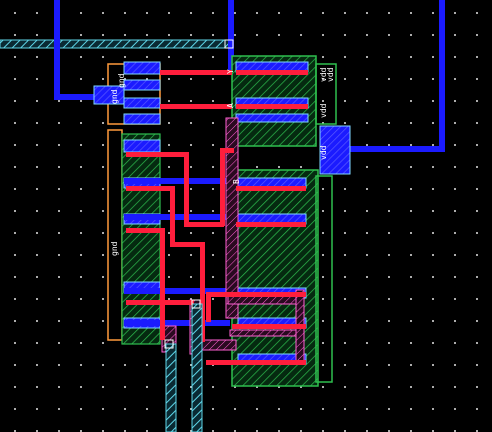 The image size is (492, 432). I want to click on label-gnd-1: gnd, so click(114, 96).